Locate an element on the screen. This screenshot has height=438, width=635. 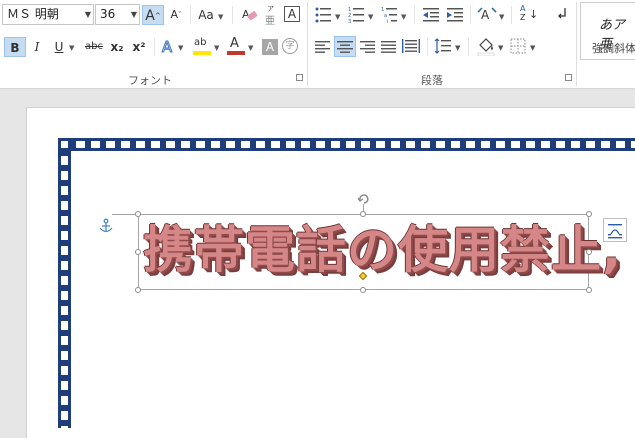
decrease-indent-icon is located at coordinates (431, 15).